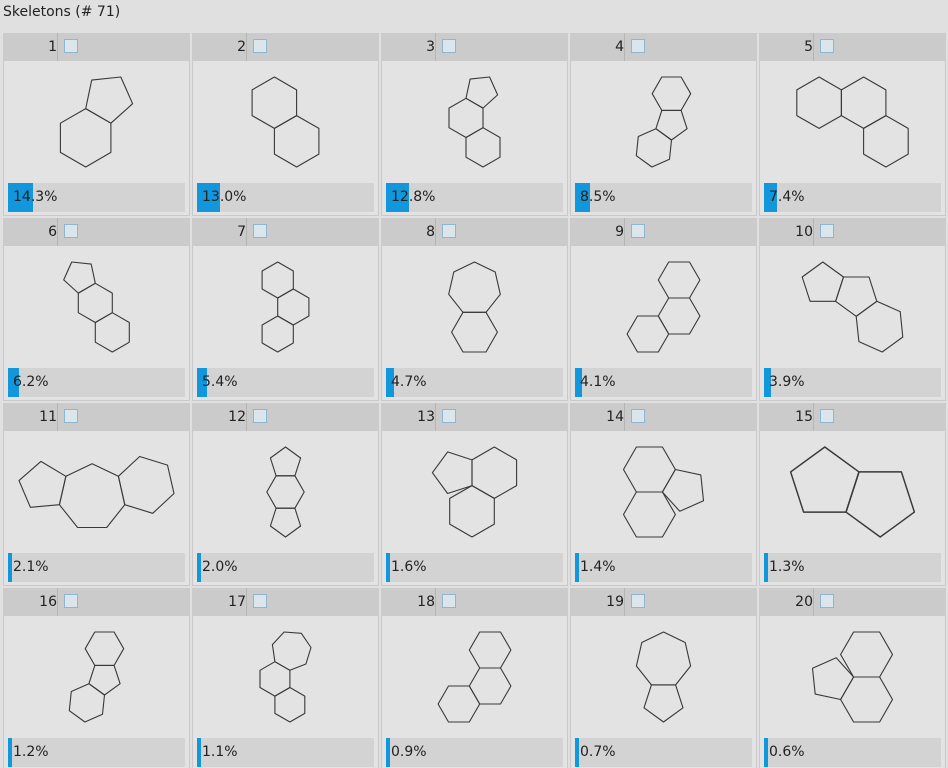  Describe the element at coordinates (852, 494) in the screenshot. I see `skeleton-cell: 15 1.3%` at that location.